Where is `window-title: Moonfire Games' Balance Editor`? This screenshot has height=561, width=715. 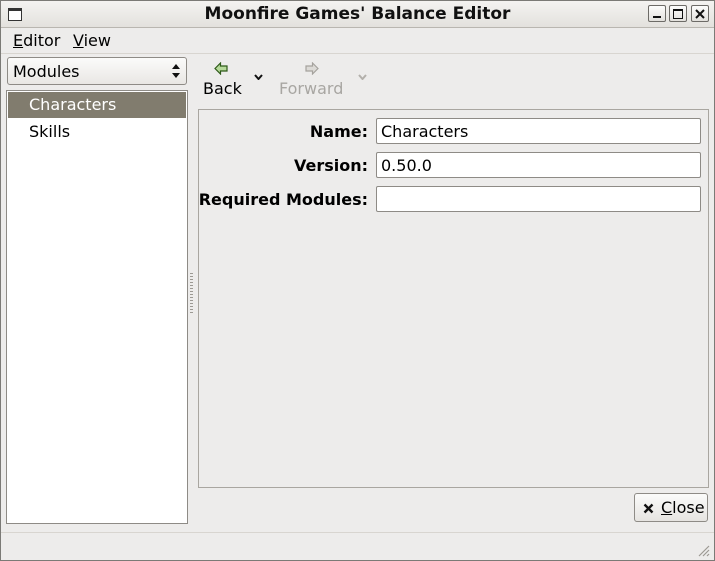
window-title: Moonfire Games' Balance Editor is located at coordinates (357, 14).